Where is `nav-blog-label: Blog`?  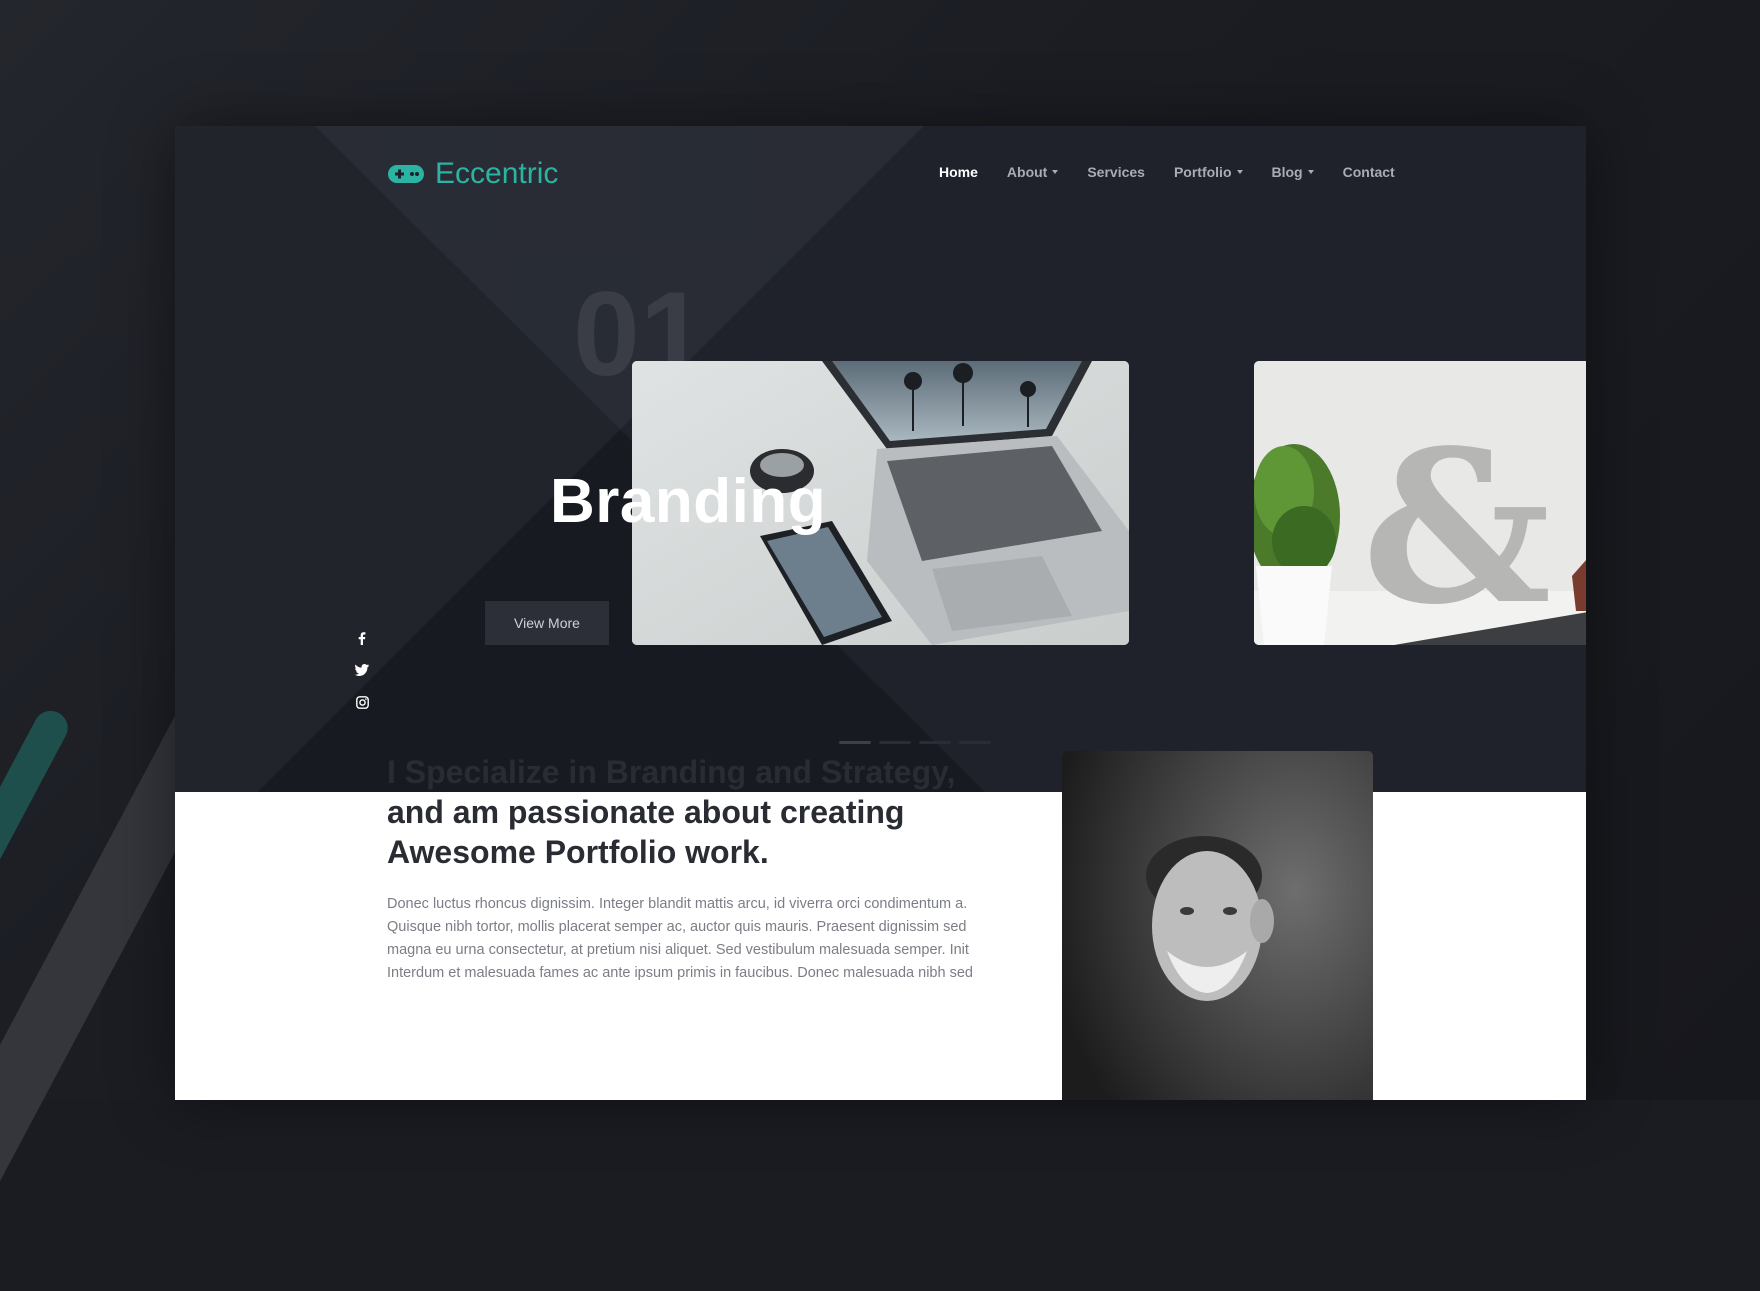 nav-blog-label: Blog is located at coordinates (1287, 172).